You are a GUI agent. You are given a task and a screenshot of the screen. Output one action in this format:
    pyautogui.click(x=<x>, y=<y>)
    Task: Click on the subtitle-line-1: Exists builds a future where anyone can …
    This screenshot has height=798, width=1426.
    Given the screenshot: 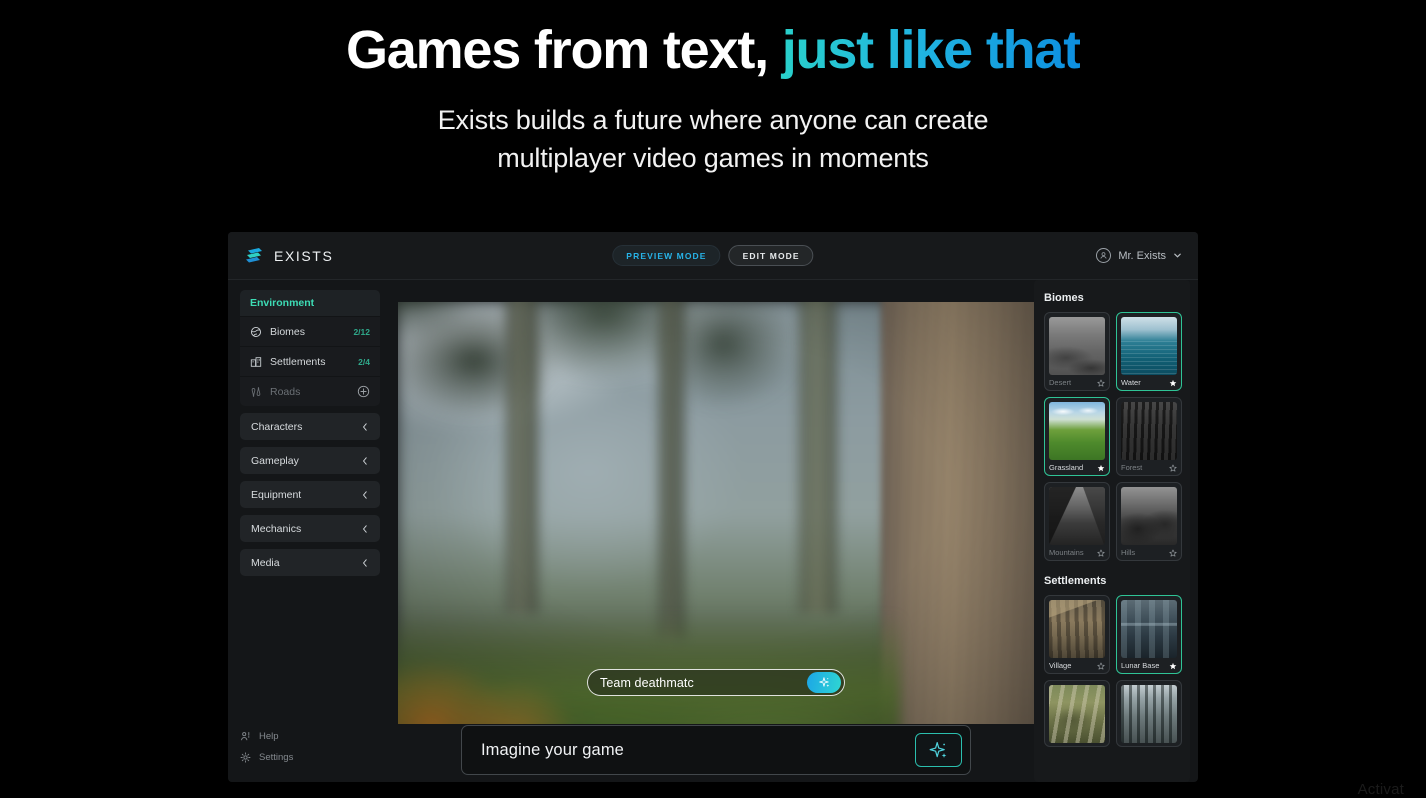 What is the action you would take?
    pyautogui.click(x=713, y=119)
    